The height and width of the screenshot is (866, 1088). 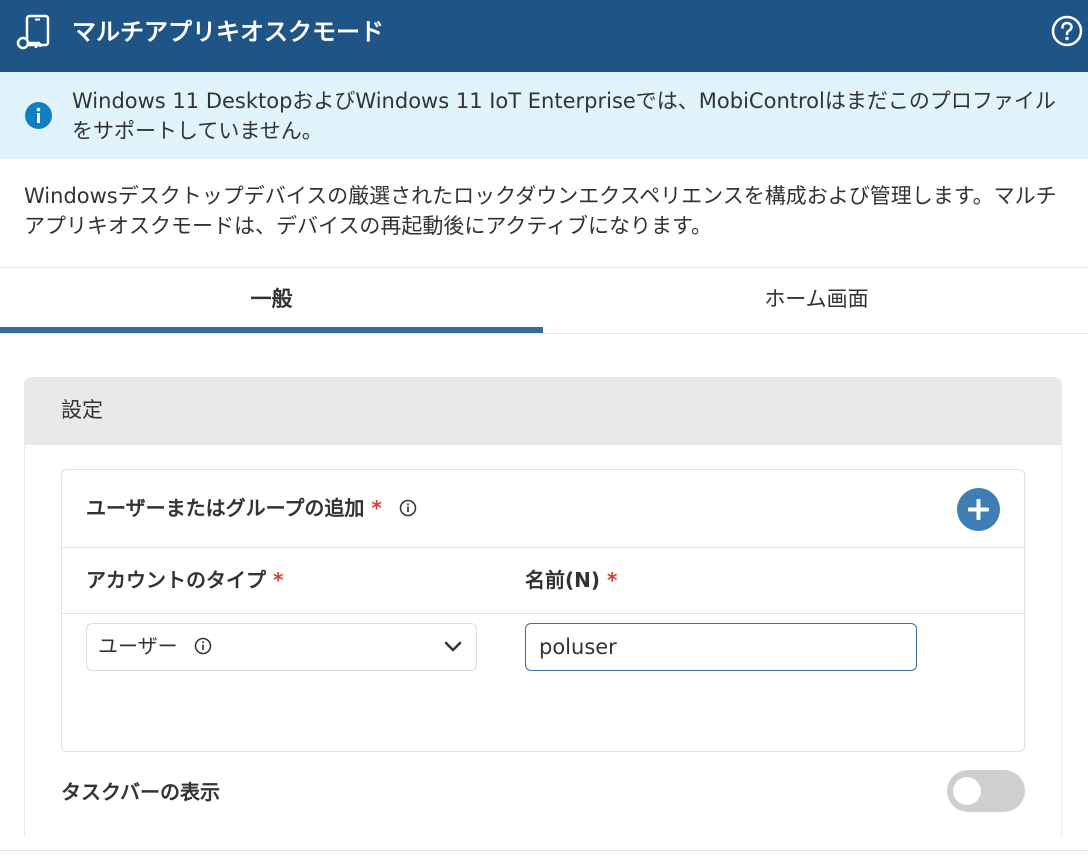 I want to click on taskbar-display-label: タスクバーの表示, so click(x=140, y=792).